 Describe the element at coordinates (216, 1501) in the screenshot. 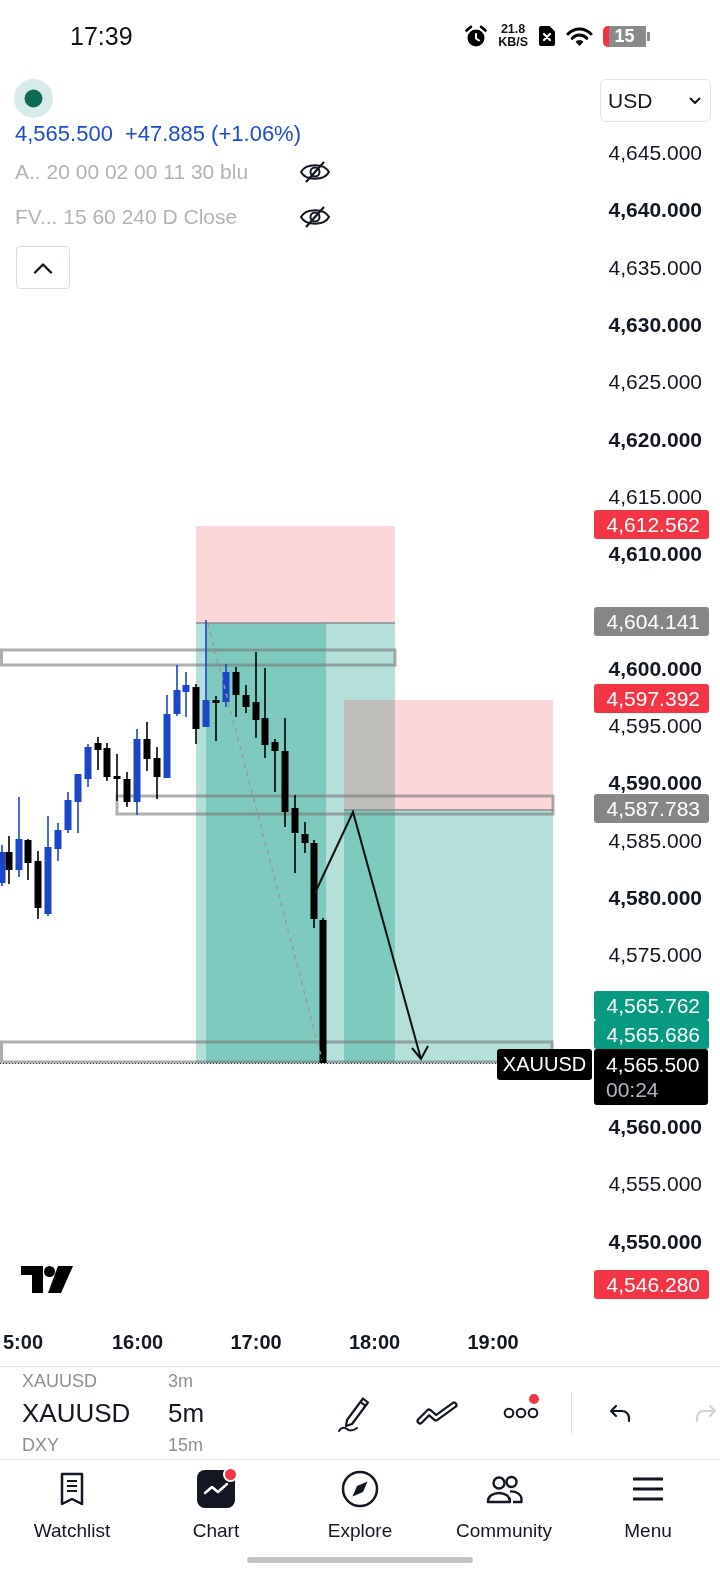

I see `nav-tab: Chart` at that location.